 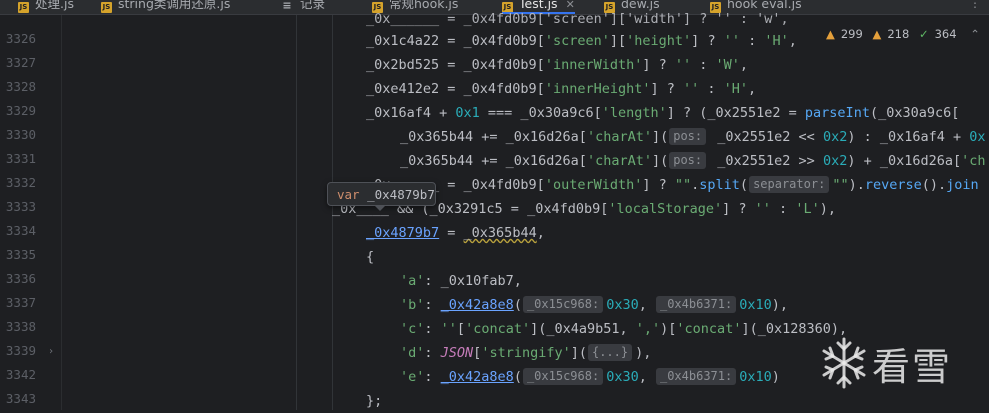 What do you see at coordinates (912, 366) in the screenshot?
I see `watermark-text: 看雪` at bounding box center [912, 366].